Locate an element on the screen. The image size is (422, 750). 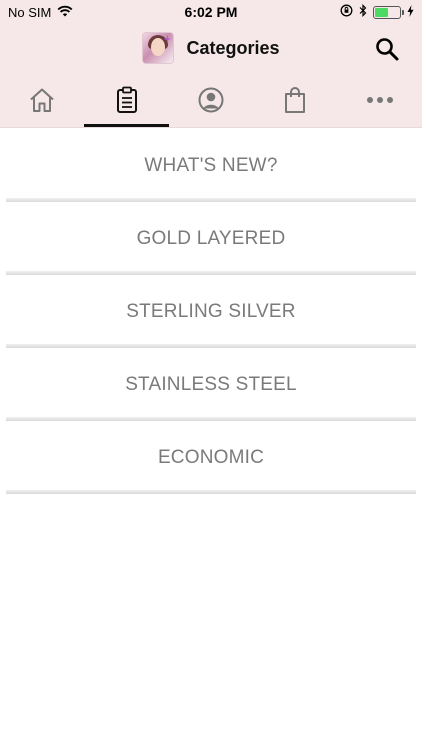
search-icon is located at coordinates (387, 49).